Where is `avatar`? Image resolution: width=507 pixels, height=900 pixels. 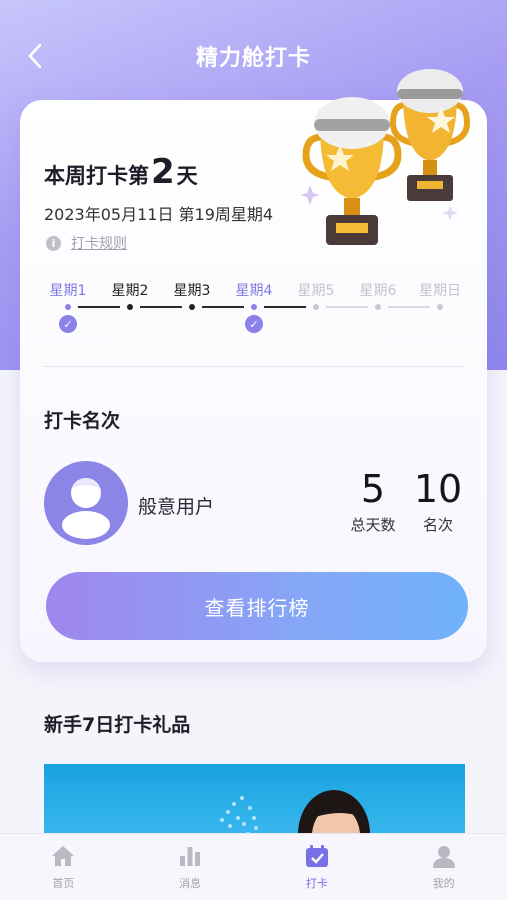
avatar is located at coordinates (86, 503).